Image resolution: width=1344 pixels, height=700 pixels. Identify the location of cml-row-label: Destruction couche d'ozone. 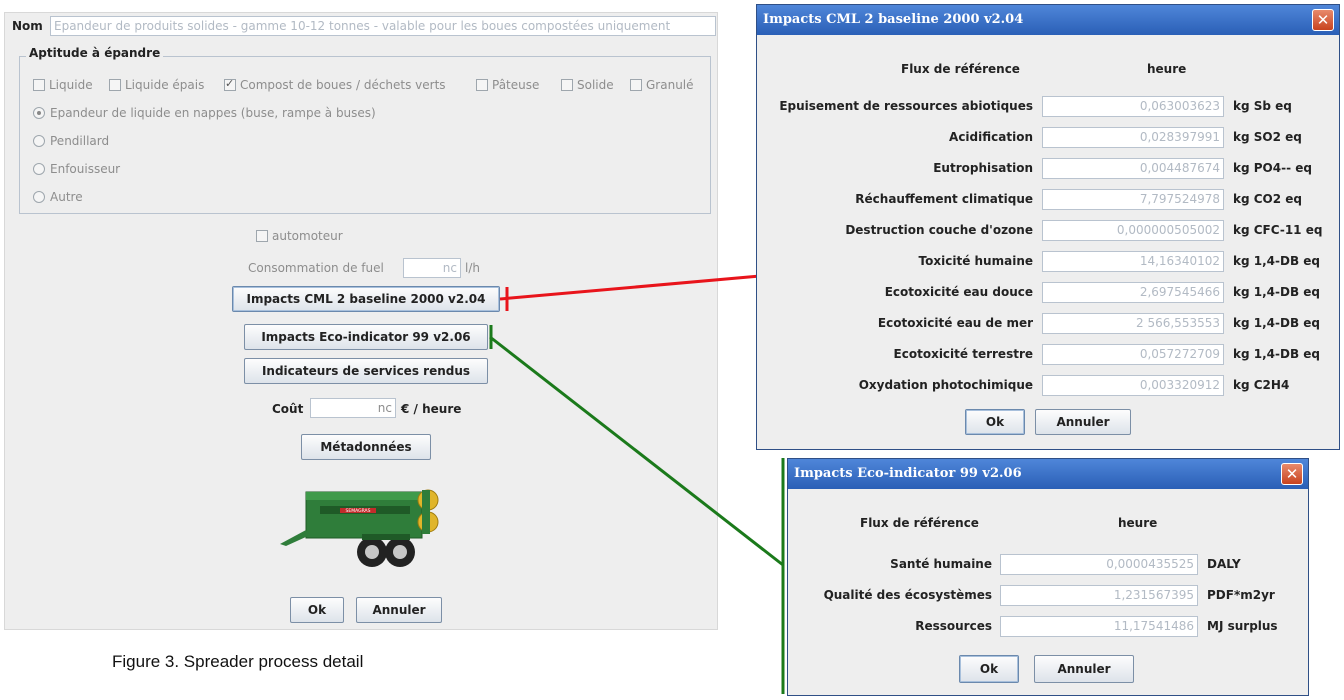
(939, 230).